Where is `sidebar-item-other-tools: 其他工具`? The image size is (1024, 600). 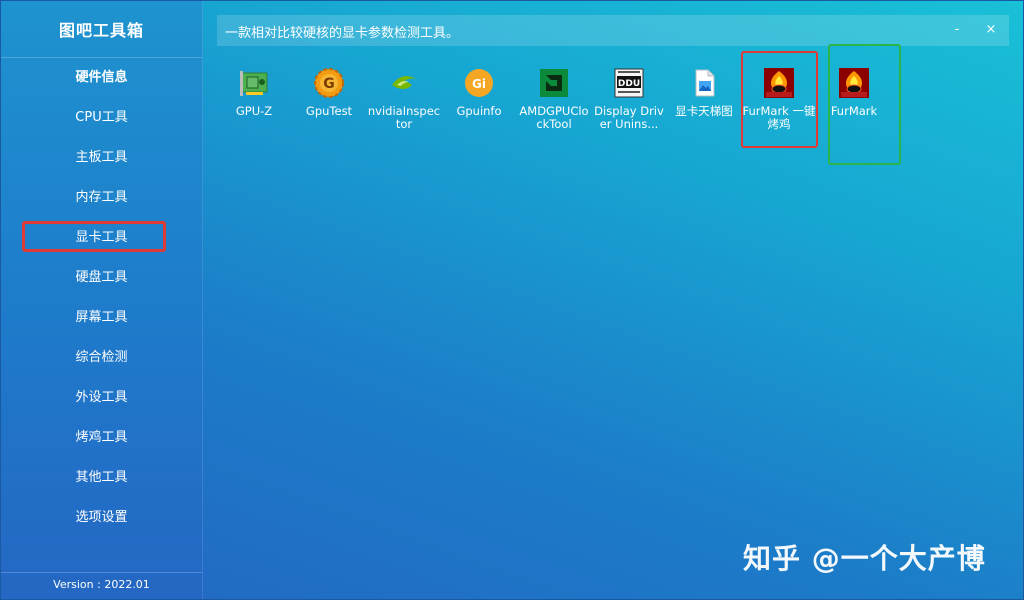
sidebar-item-other-tools: 其他工具 is located at coordinates (101, 478).